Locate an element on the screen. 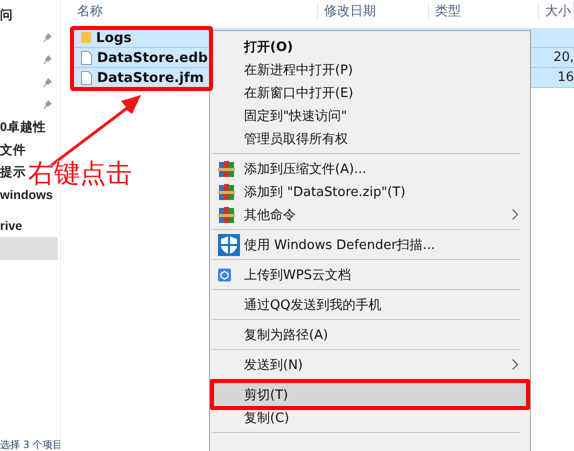 This screenshot has width=574, height=451. nav-item: 0卓越性 is located at coordinates (23, 127).